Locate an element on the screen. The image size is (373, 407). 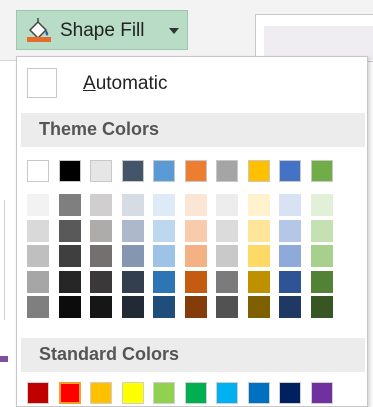
background-divider is located at coordinates (4, 260).